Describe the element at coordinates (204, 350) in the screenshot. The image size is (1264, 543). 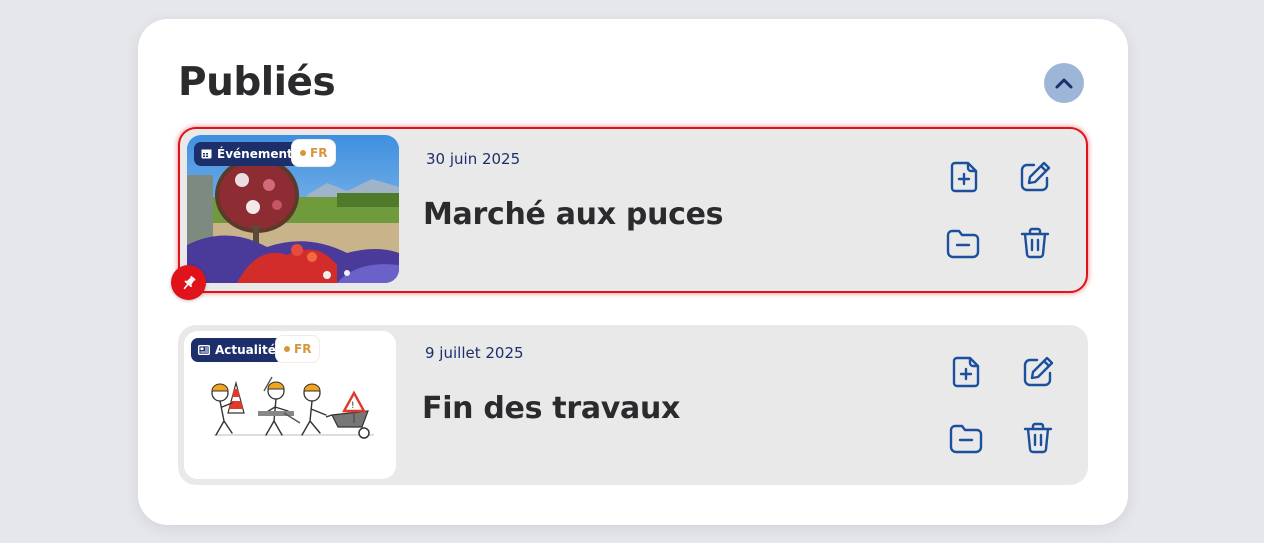
I see `newspaper-icon` at that location.